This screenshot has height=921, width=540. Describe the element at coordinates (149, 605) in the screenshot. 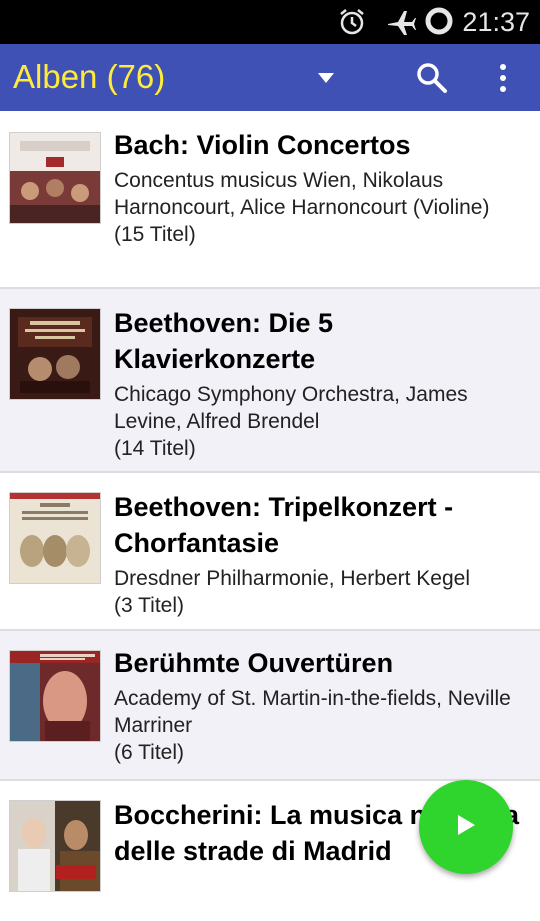

I see `album-track-count: (3 Titel)` at that location.